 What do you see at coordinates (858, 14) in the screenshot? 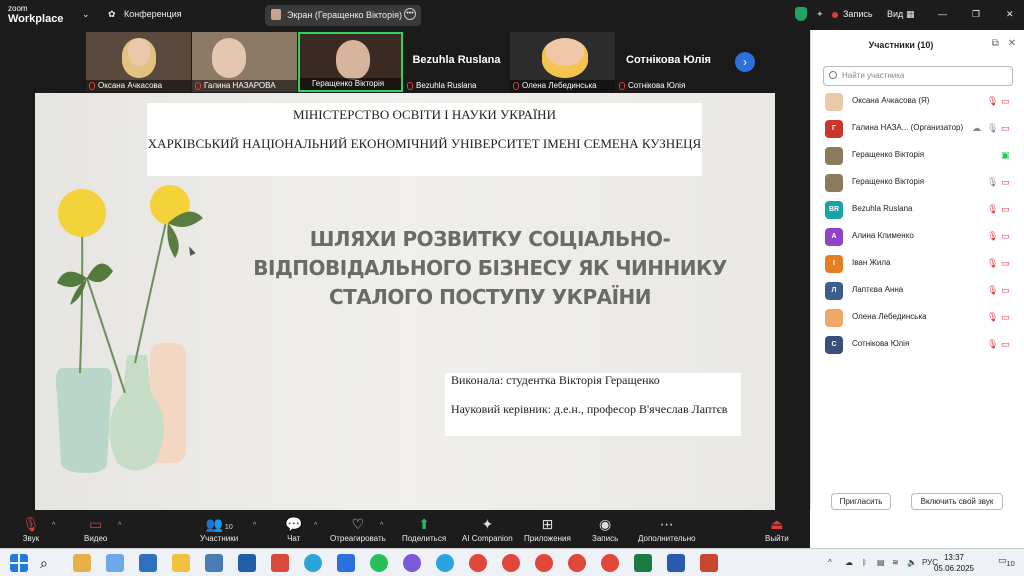
I see `record-status: Запись` at bounding box center [858, 14].